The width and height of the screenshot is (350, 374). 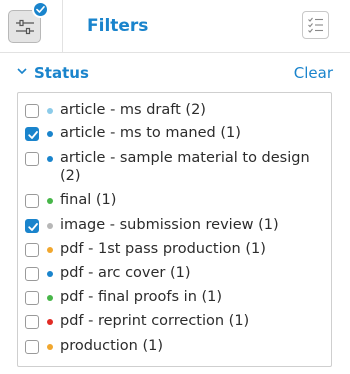 I want to click on status-filter-item: article - sample material to design (2), so click(x=174, y=168).